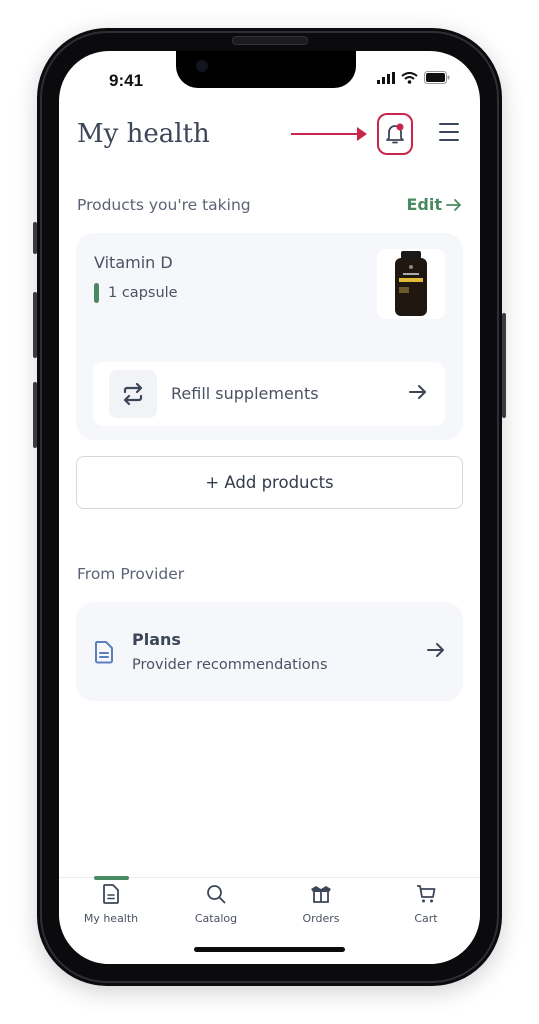 Image resolution: width=539 pixels, height=1024 pixels. I want to click on product-name: Vitamin D, so click(133, 262).